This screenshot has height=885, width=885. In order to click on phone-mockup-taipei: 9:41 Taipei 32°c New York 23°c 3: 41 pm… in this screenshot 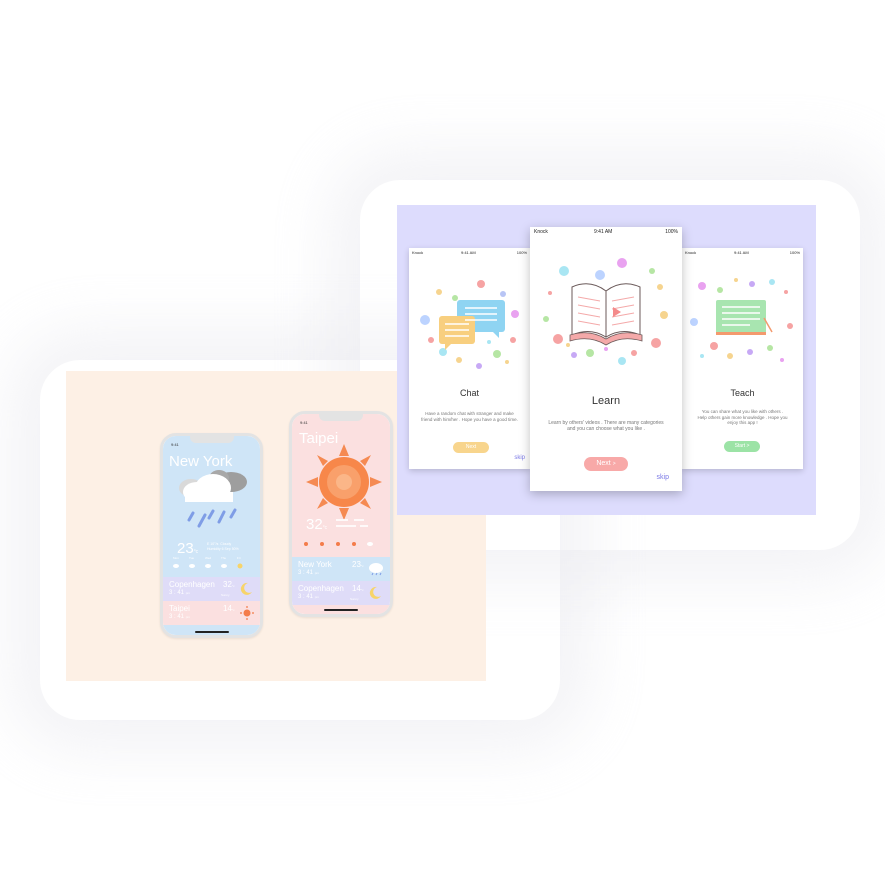, I will do `click(341, 514)`.